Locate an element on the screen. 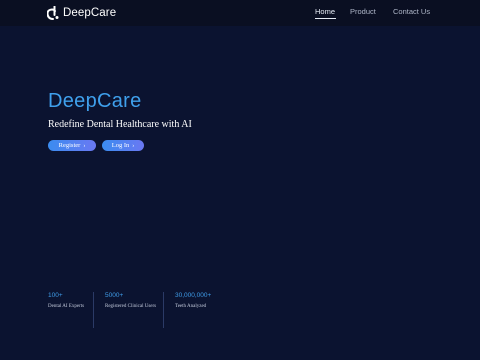 This screenshot has width=480, height=360. nav-home-active-indicator is located at coordinates (325, 18).